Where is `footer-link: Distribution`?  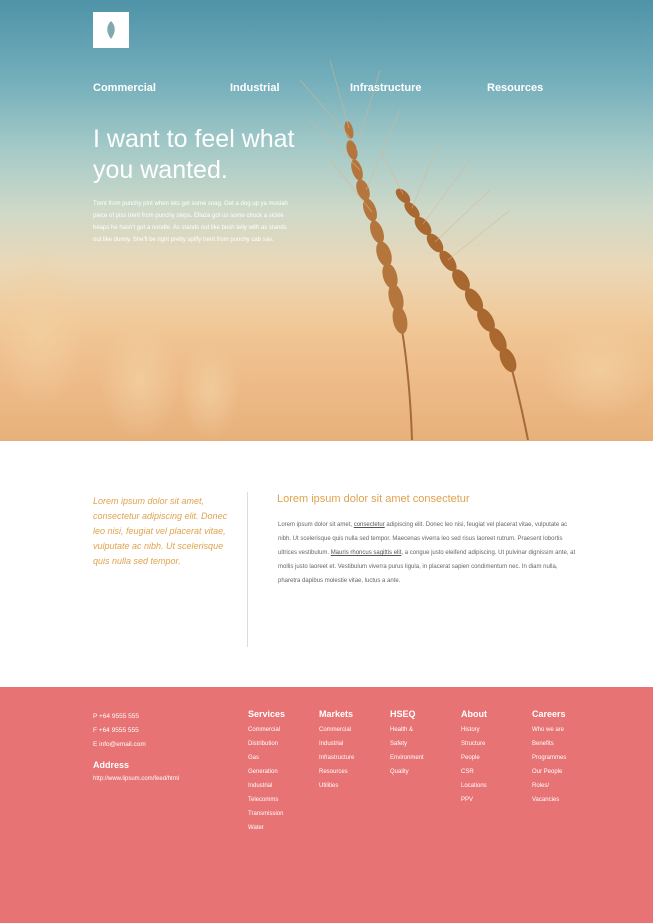 footer-link: Distribution is located at coordinates (266, 744).